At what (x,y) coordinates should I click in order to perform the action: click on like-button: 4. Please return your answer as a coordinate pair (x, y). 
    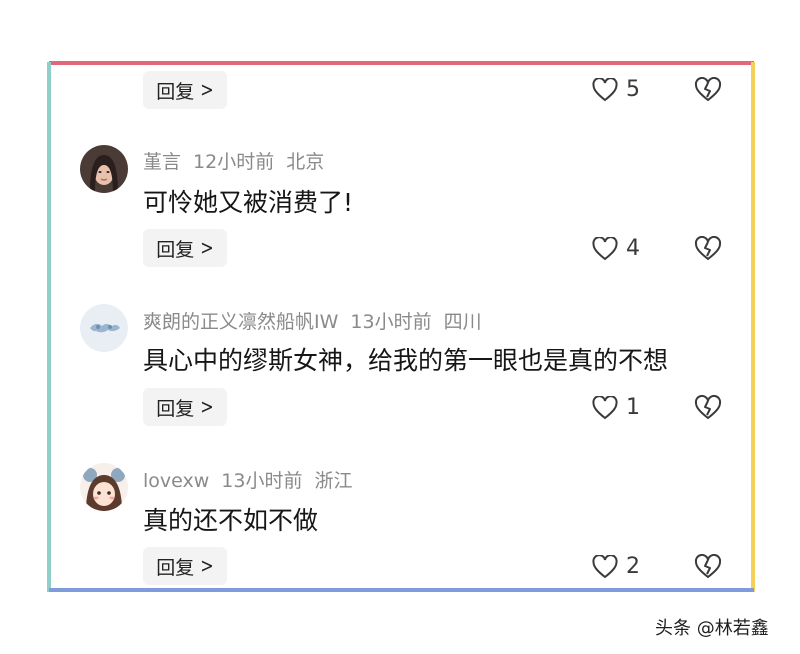
    Looking at the image, I should click on (616, 248).